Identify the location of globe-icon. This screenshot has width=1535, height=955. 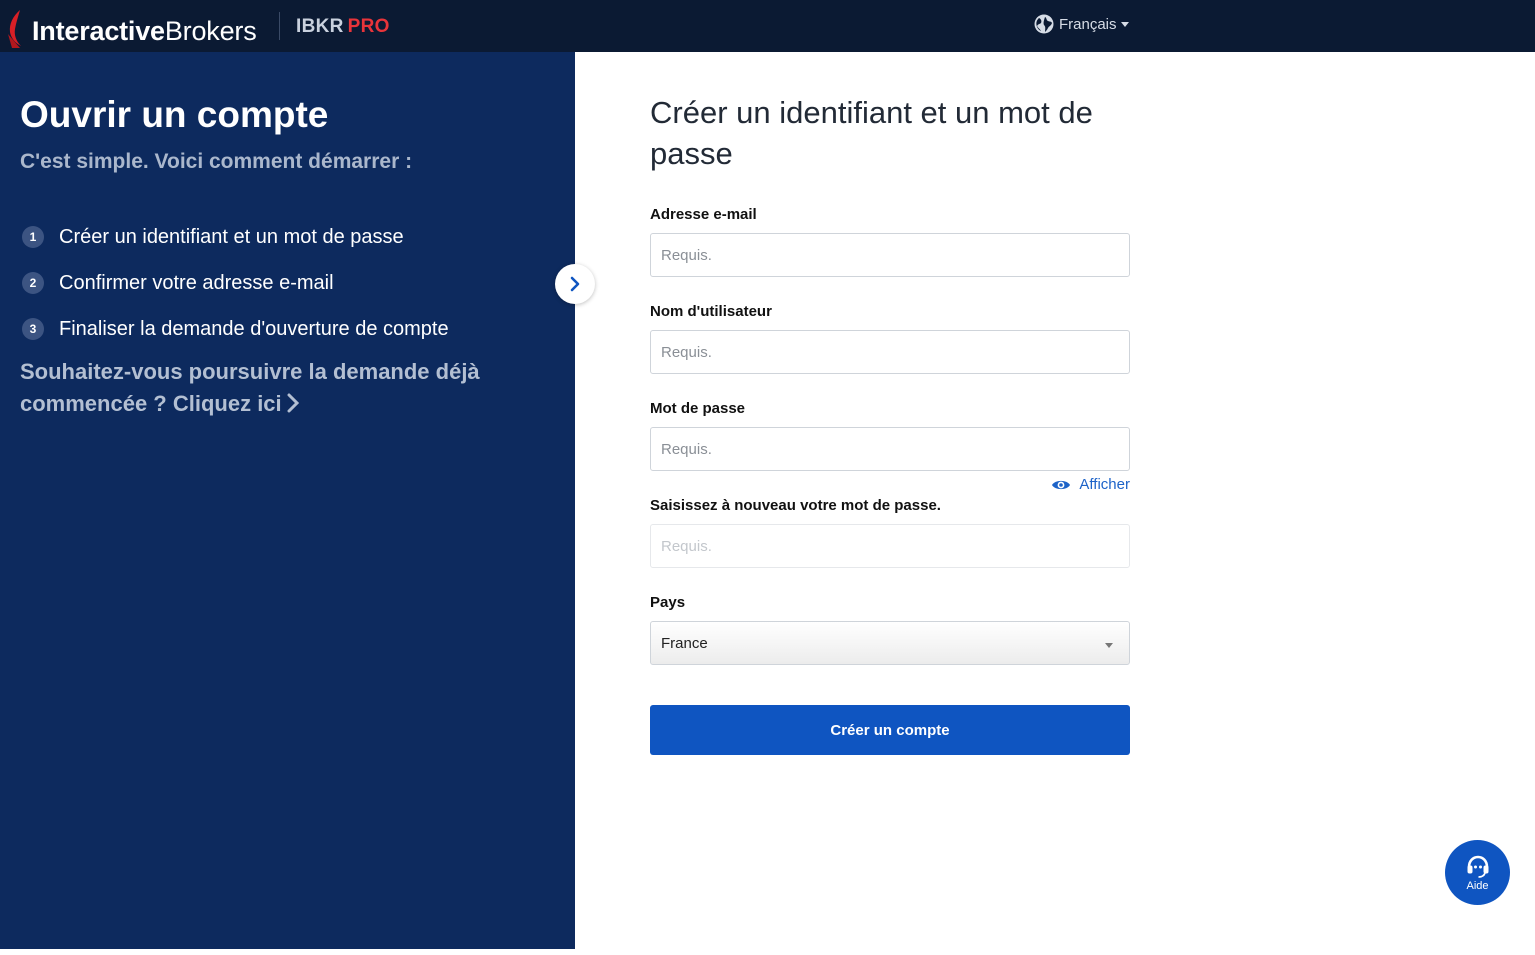
(1044, 24).